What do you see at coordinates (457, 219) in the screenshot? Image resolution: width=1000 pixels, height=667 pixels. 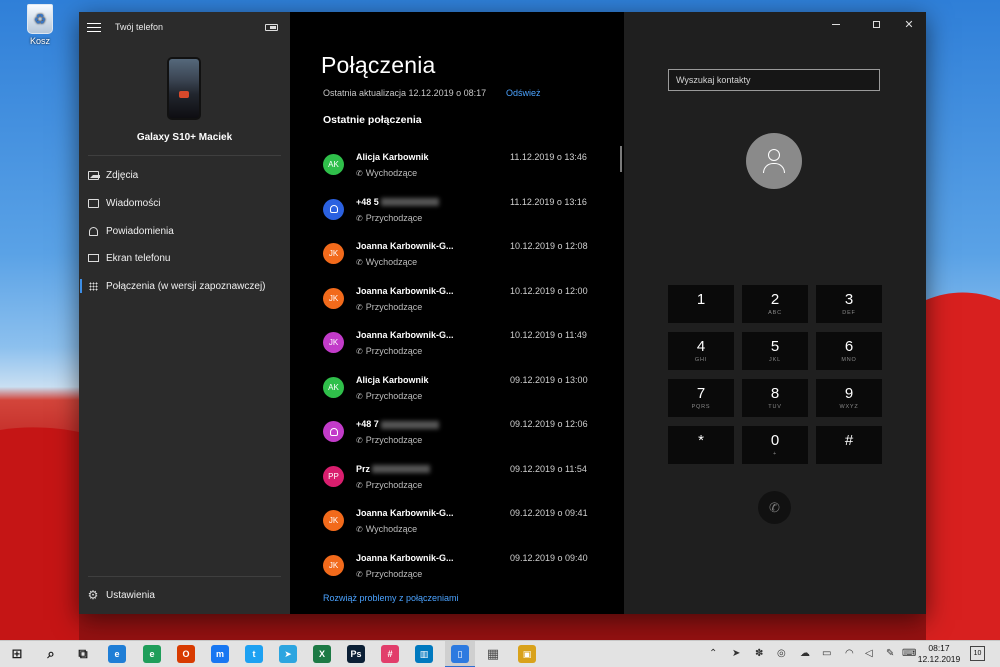 I see `call-list-item: +48 5 ✆ Przychodzące 11.12.2019 o 13:16` at bounding box center [457, 219].